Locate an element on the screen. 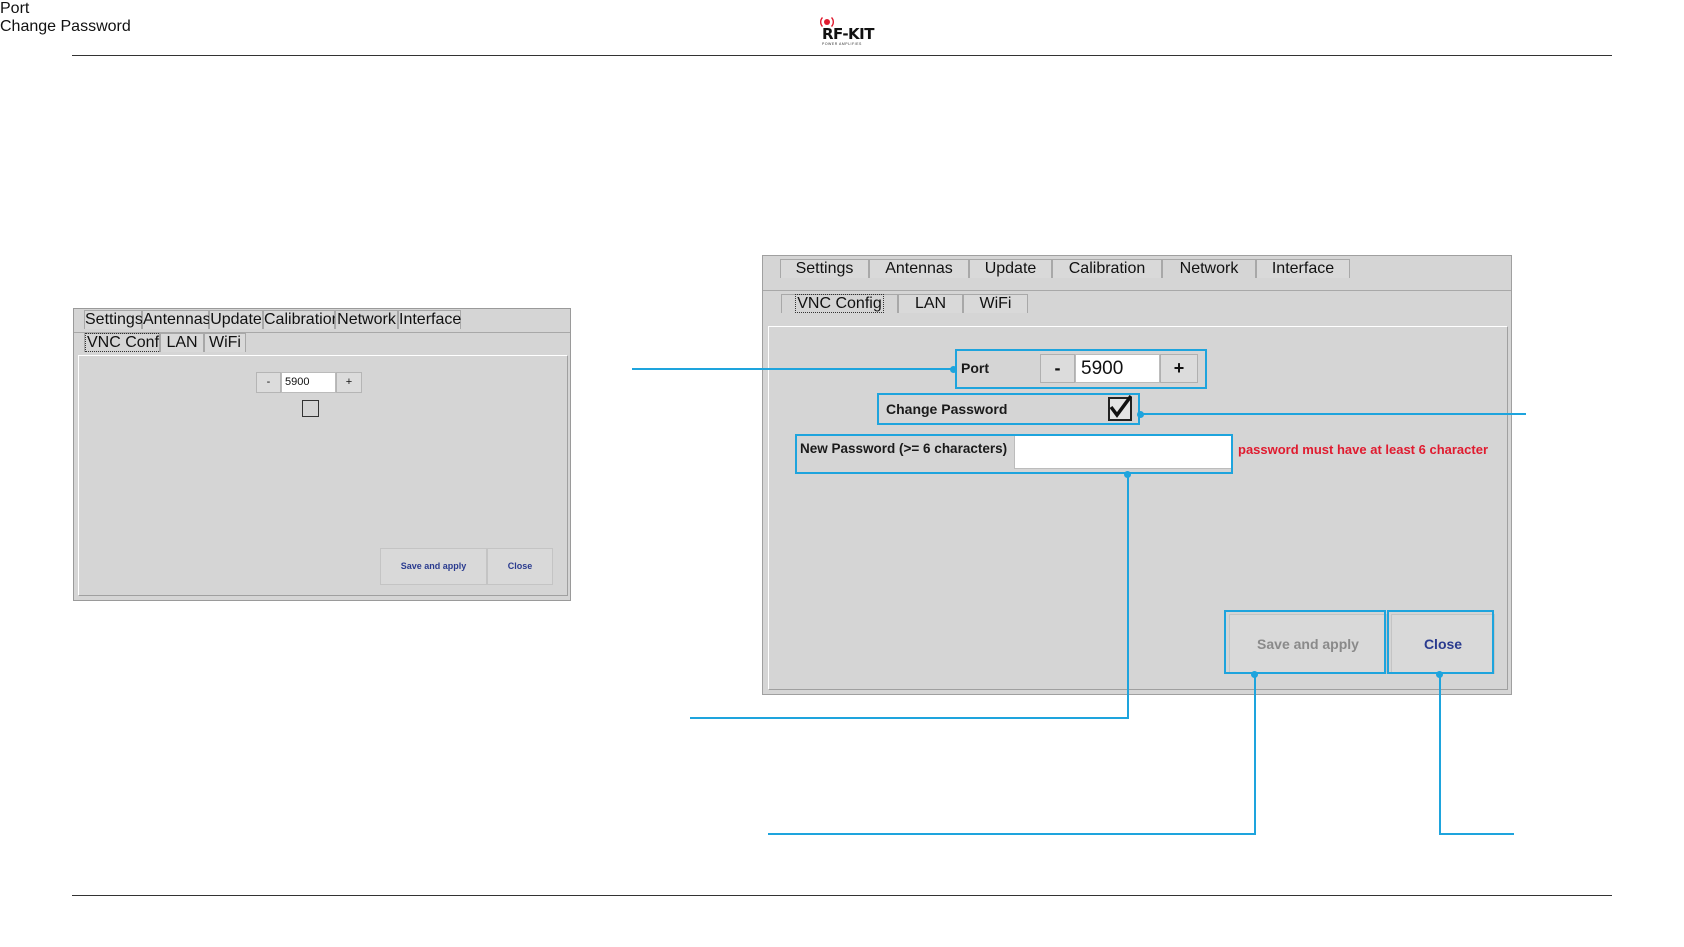  new-password-leader-vertical is located at coordinates (1128, 596).